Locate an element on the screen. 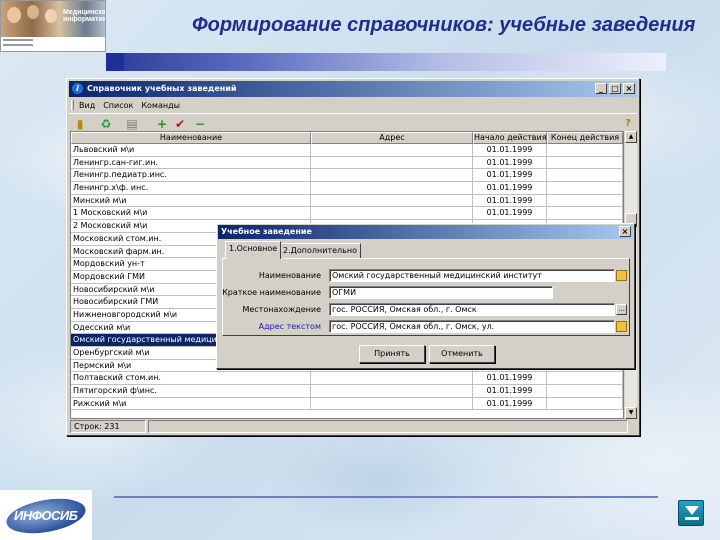  table-row: Ленингр.педиатр.инс. 01.01.1999 is located at coordinates (347, 176).